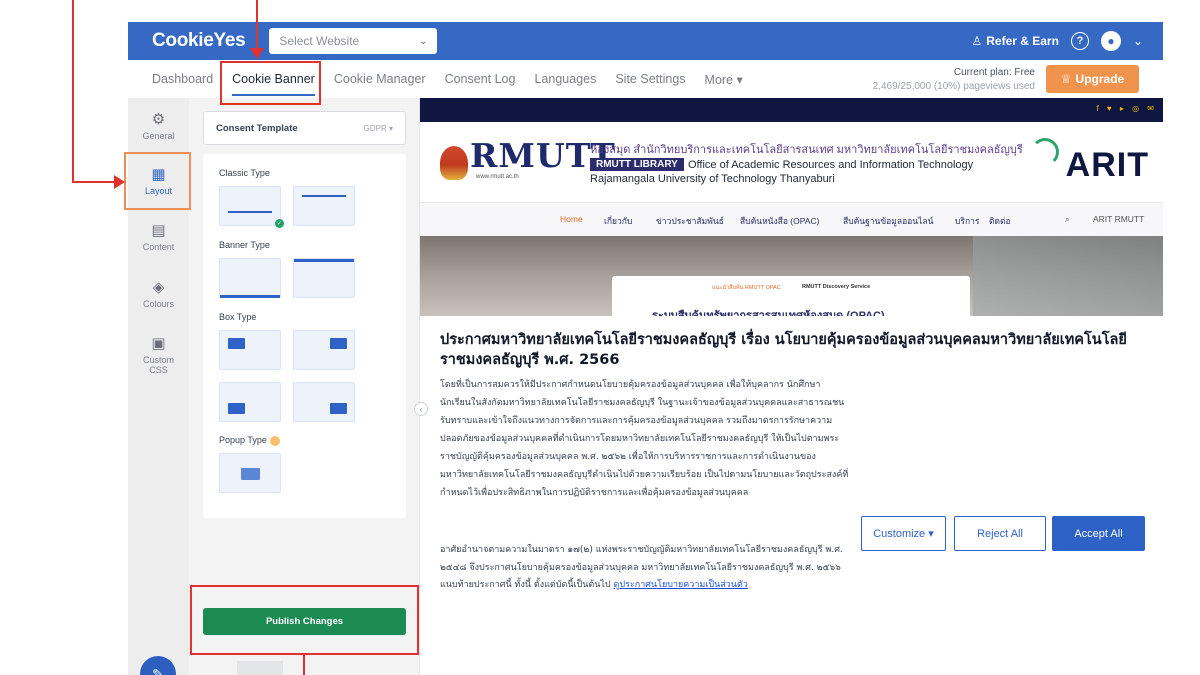 The image size is (1200, 675). What do you see at coordinates (158, 287) in the screenshot?
I see `paint-icon: ◈` at bounding box center [158, 287].